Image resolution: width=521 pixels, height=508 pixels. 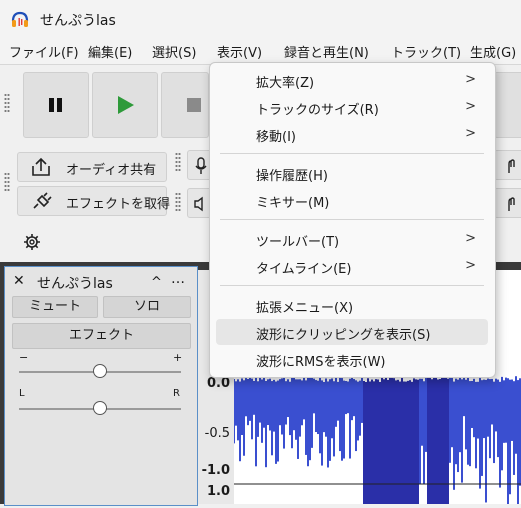 I want to click on gain-min-label: −, so click(x=24, y=357).